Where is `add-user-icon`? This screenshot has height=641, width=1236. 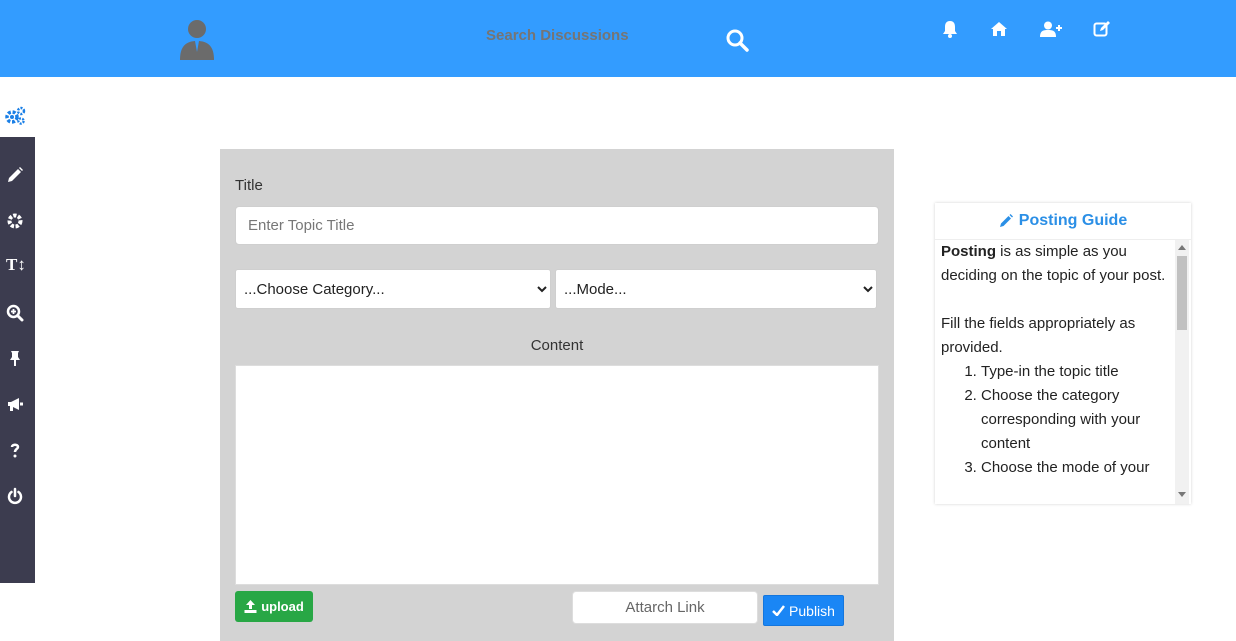
add-user-icon is located at coordinates (1051, 31).